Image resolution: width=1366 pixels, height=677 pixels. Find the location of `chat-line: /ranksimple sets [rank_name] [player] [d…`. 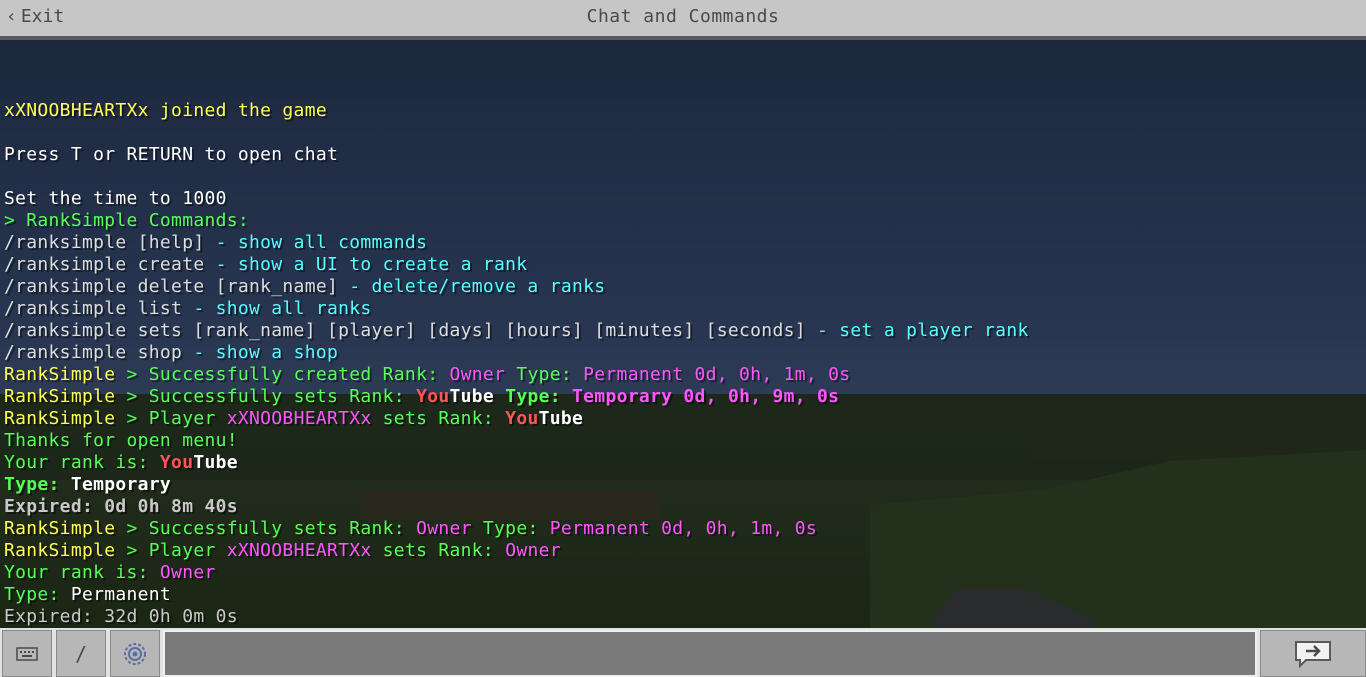

chat-line: /ranksimple sets [rank_name] [player] [d… is located at coordinates (516, 330).